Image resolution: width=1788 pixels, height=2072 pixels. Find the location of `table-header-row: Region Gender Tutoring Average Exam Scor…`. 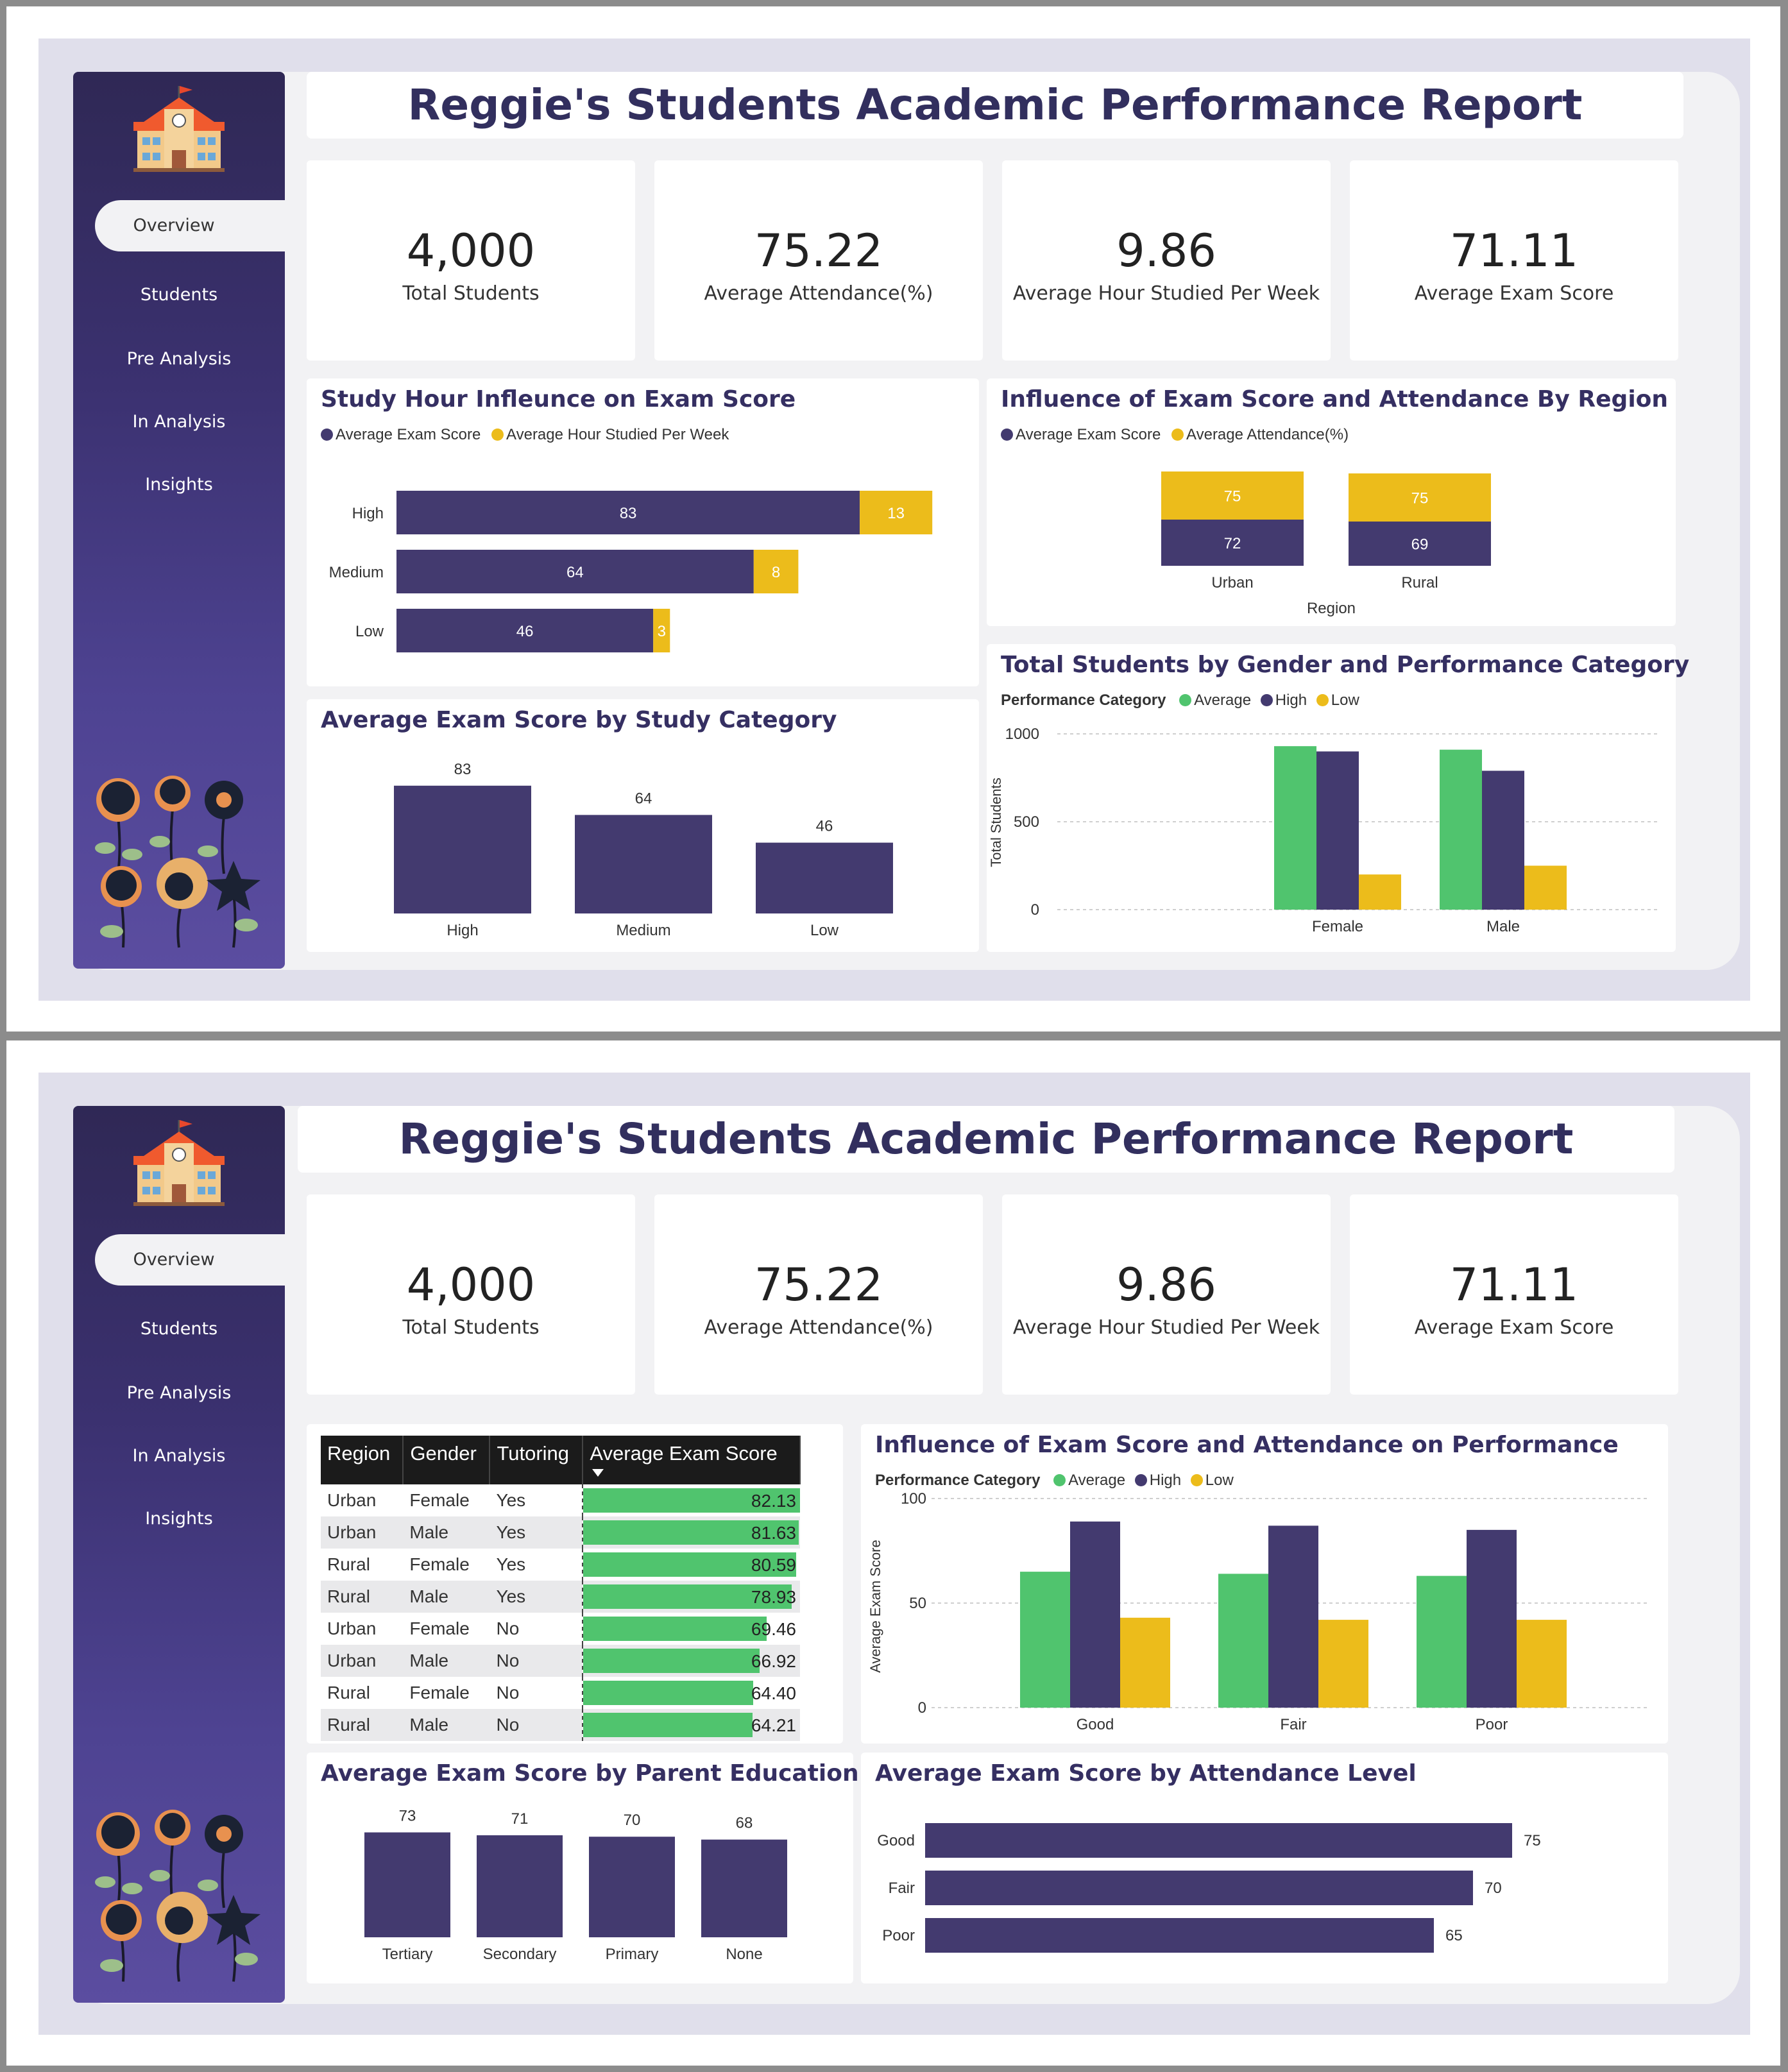

table-header-row: Region Gender Tutoring Average Exam Scor… is located at coordinates (561, 1460).